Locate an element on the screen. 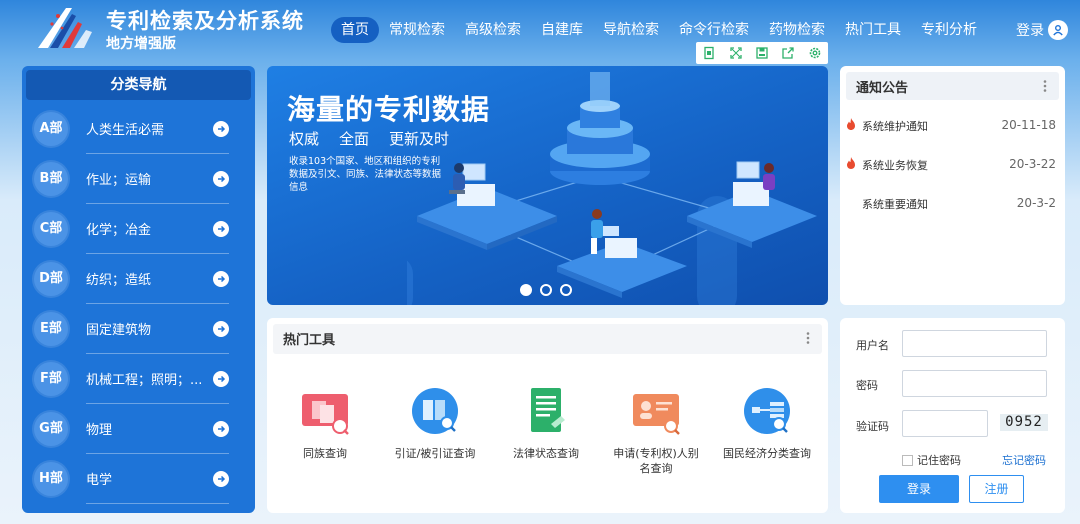 The image size is (1080, 524). hot-tools-title: 热门工具 is located at coordinates (309, 340).